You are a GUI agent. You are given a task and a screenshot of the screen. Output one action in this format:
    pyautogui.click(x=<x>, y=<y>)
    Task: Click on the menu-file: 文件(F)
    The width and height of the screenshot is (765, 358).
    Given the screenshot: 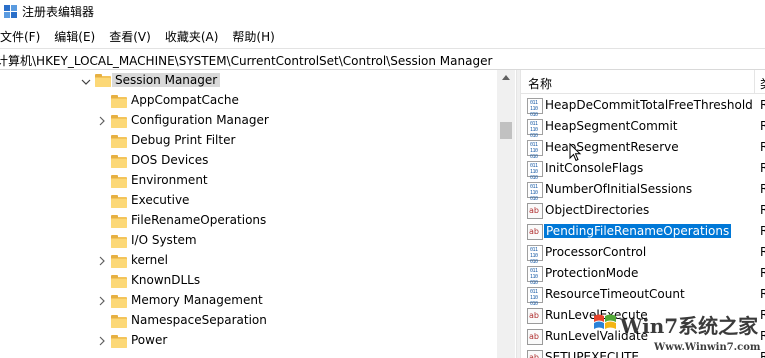 What is the action you would take?
    pyautogui.click(x=20, y=36)
    